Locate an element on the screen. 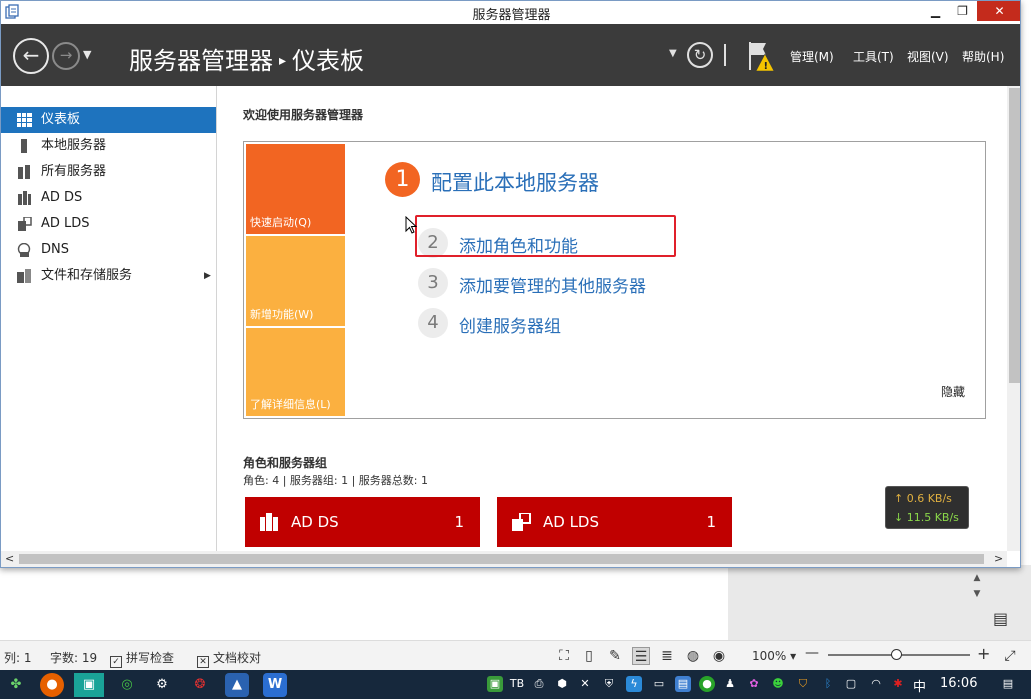 The height and width of the screenshot is (699, 1031). notification-flag-icon: ! is located at coordinates (761, 56).